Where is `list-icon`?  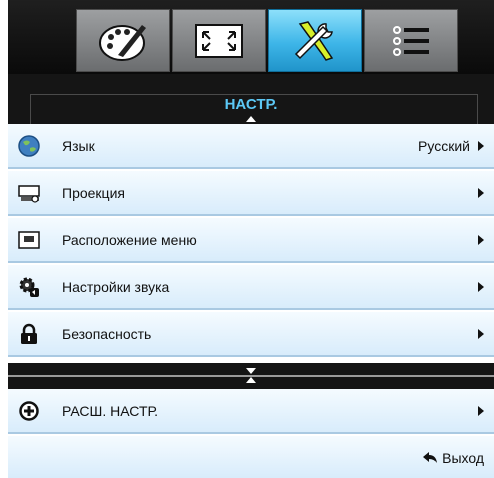 list-icon is located at coordinates (411, 40).